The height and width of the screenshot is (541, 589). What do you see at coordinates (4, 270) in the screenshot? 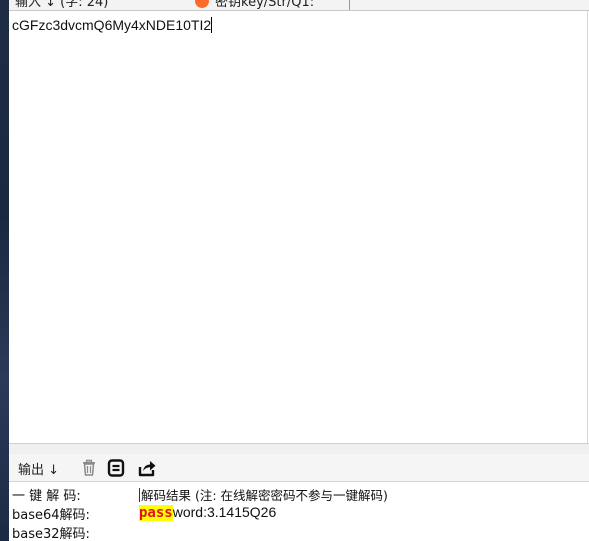
I see `desktop-background-strip` at bounding box center [4, 270].